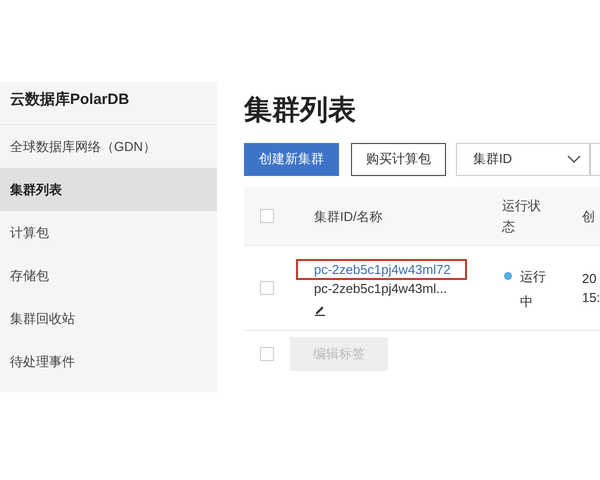 This screenshot has width=600, height=480. I want to click on sidebar-item: 待处理事件, so click(108, 361).